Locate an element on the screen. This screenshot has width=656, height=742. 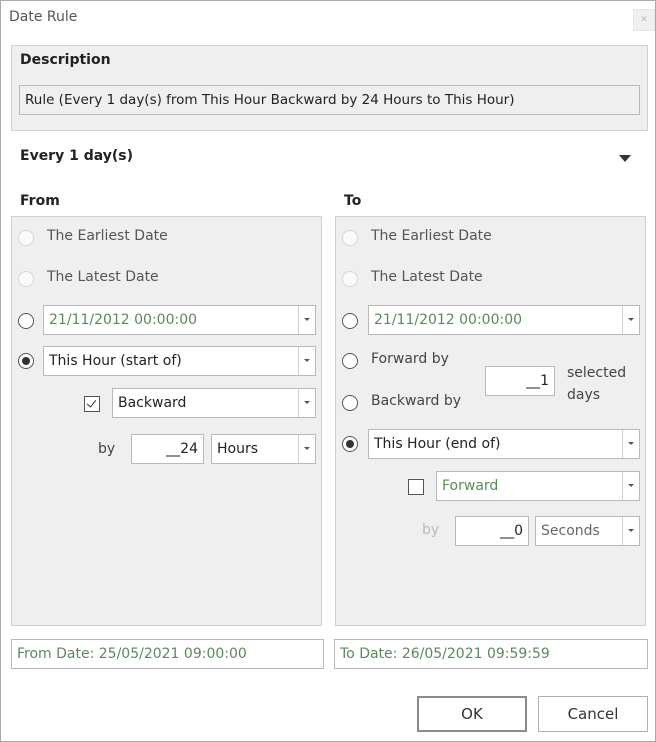
close-button: ✕ is located at coordinates (644, 20).